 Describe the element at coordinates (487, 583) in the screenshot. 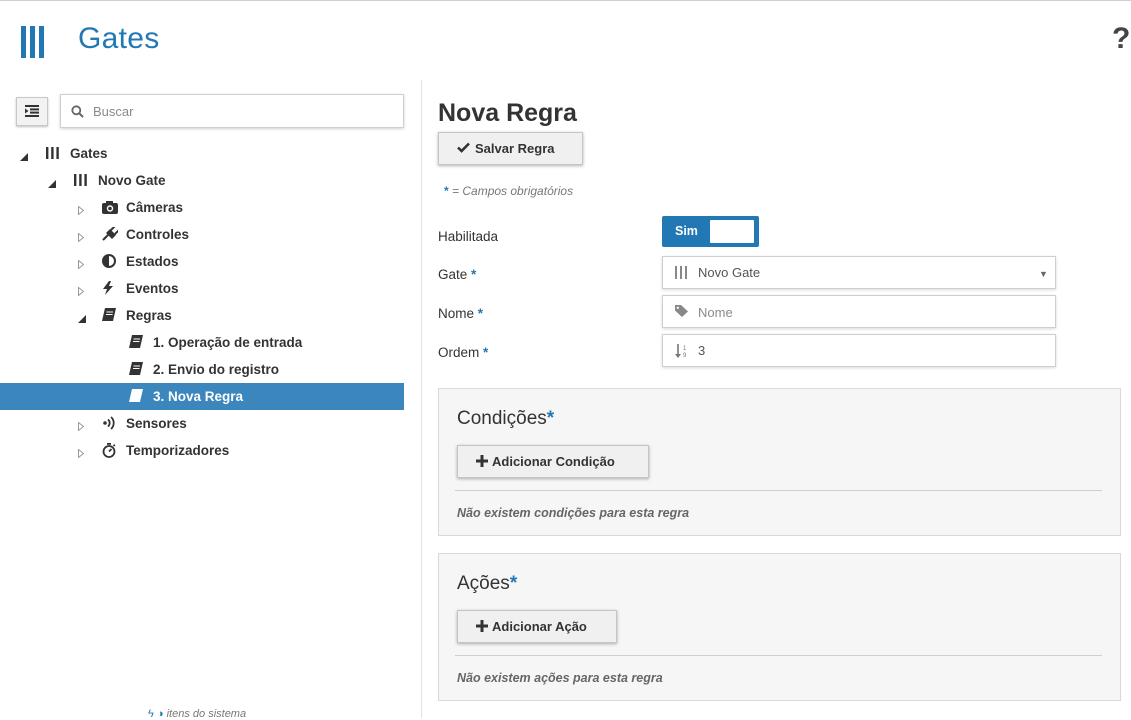

I see `actions-title: Ações*` at that location.